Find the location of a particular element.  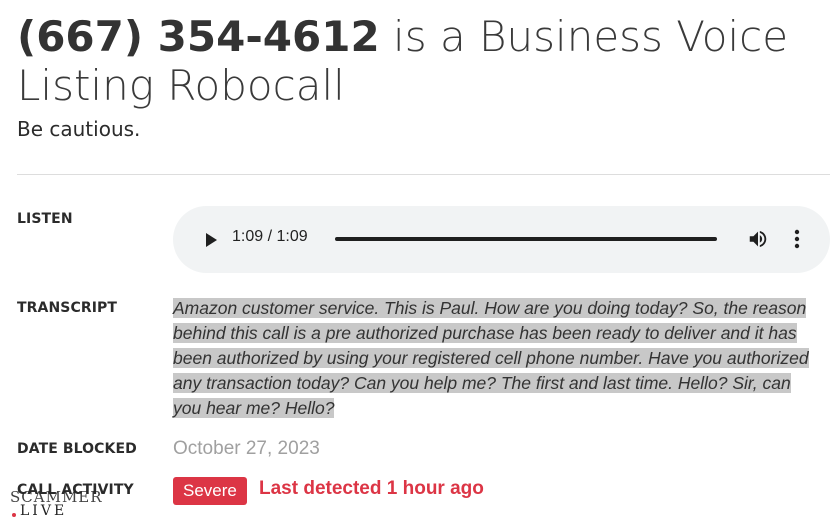

severity-badge: Severe is located at coordinates (210, 491).